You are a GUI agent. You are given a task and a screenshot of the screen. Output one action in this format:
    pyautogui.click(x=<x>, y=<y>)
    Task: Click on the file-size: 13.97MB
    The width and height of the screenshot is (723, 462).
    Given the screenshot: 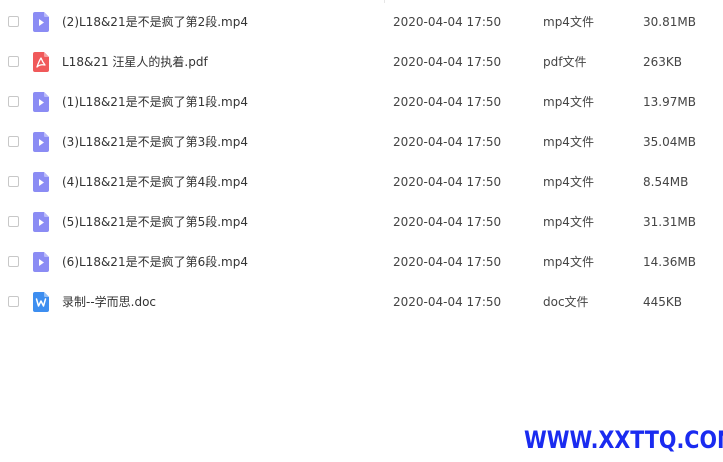 What is the action you would take?
    pyautogui.click(x=669, y=102)
    